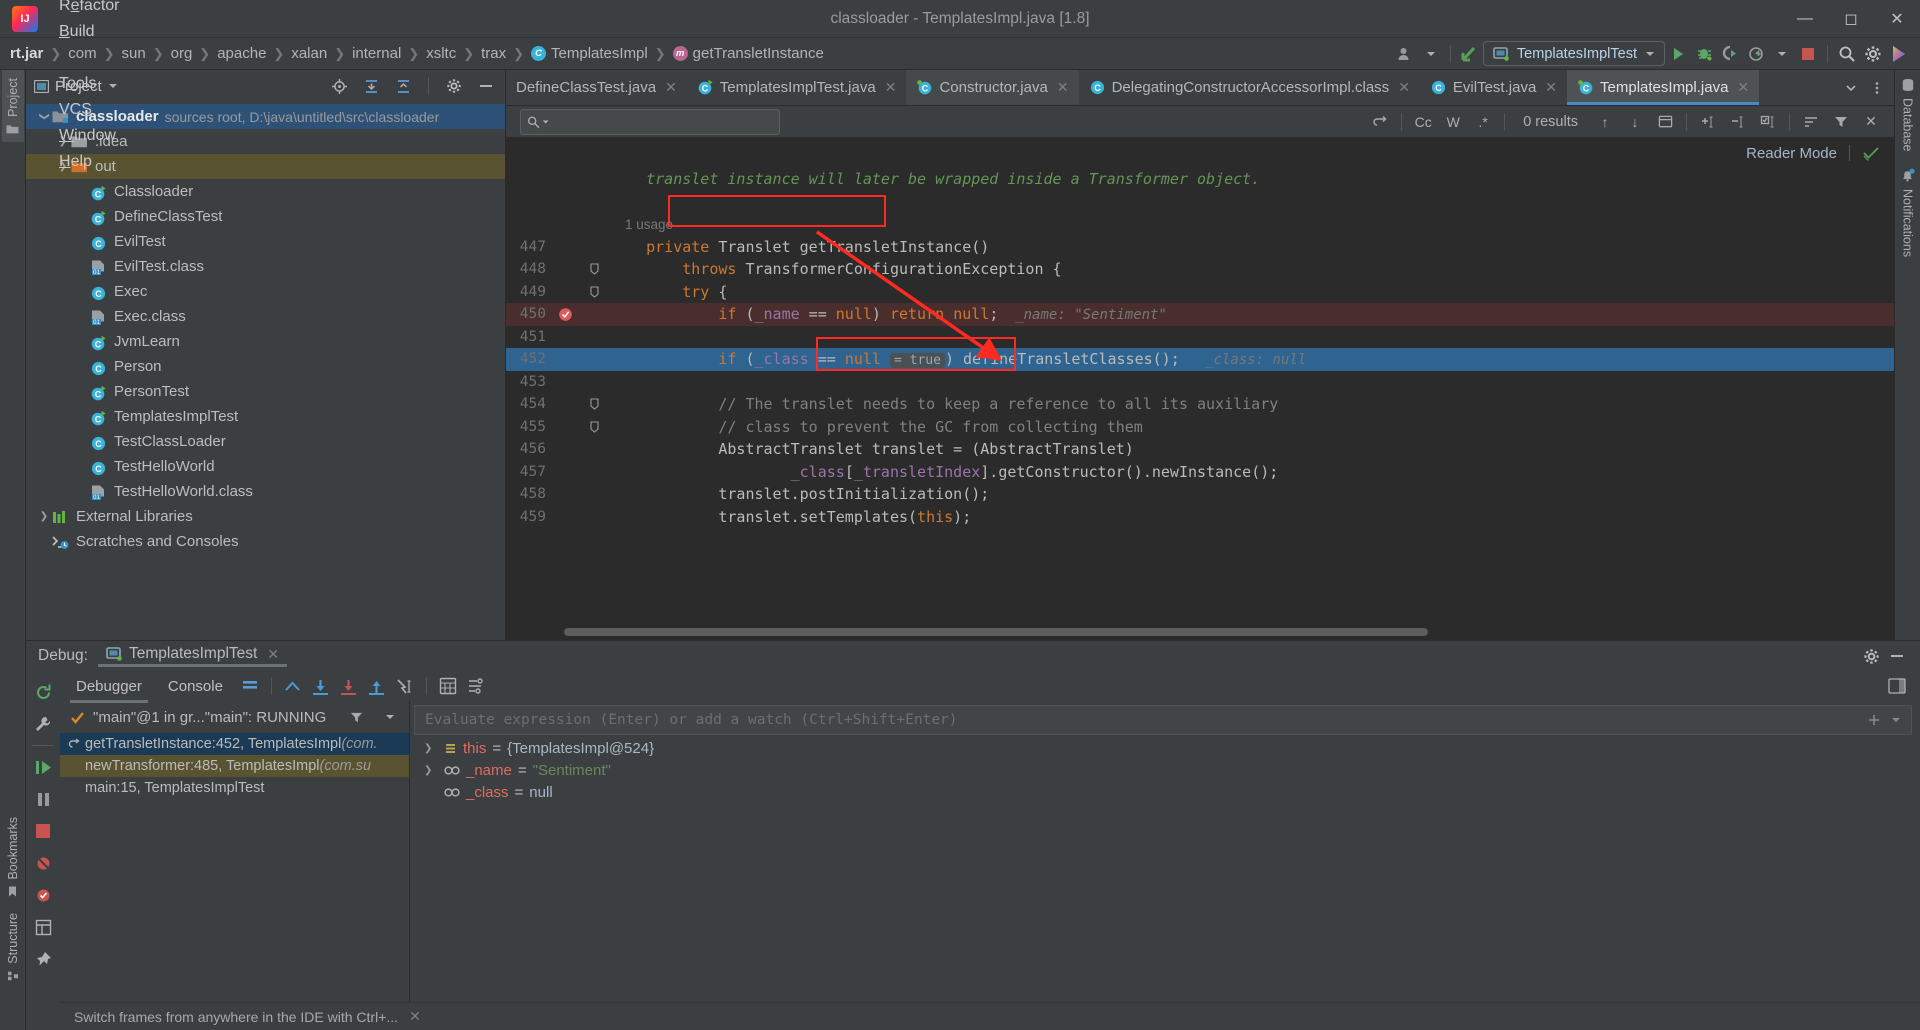 This screenshot has width=1920, height=1030. What do you see at coordinates (13, 550) in the screenshot?
I see `left-tool-window-strip: Project Bookmarks Structure` at bounding box center [13, 550].